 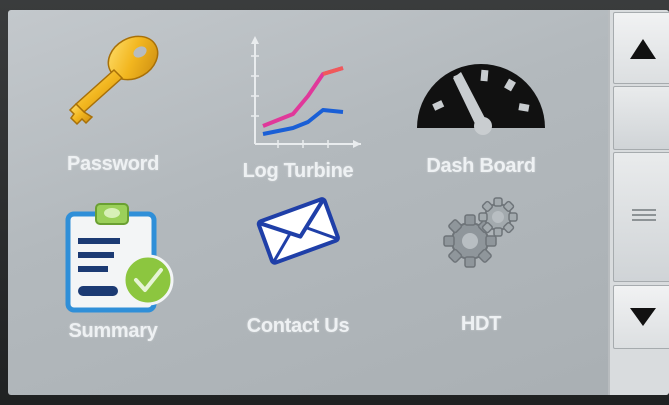 I want to click on scroll-up-button, so click(x=641, y=48).